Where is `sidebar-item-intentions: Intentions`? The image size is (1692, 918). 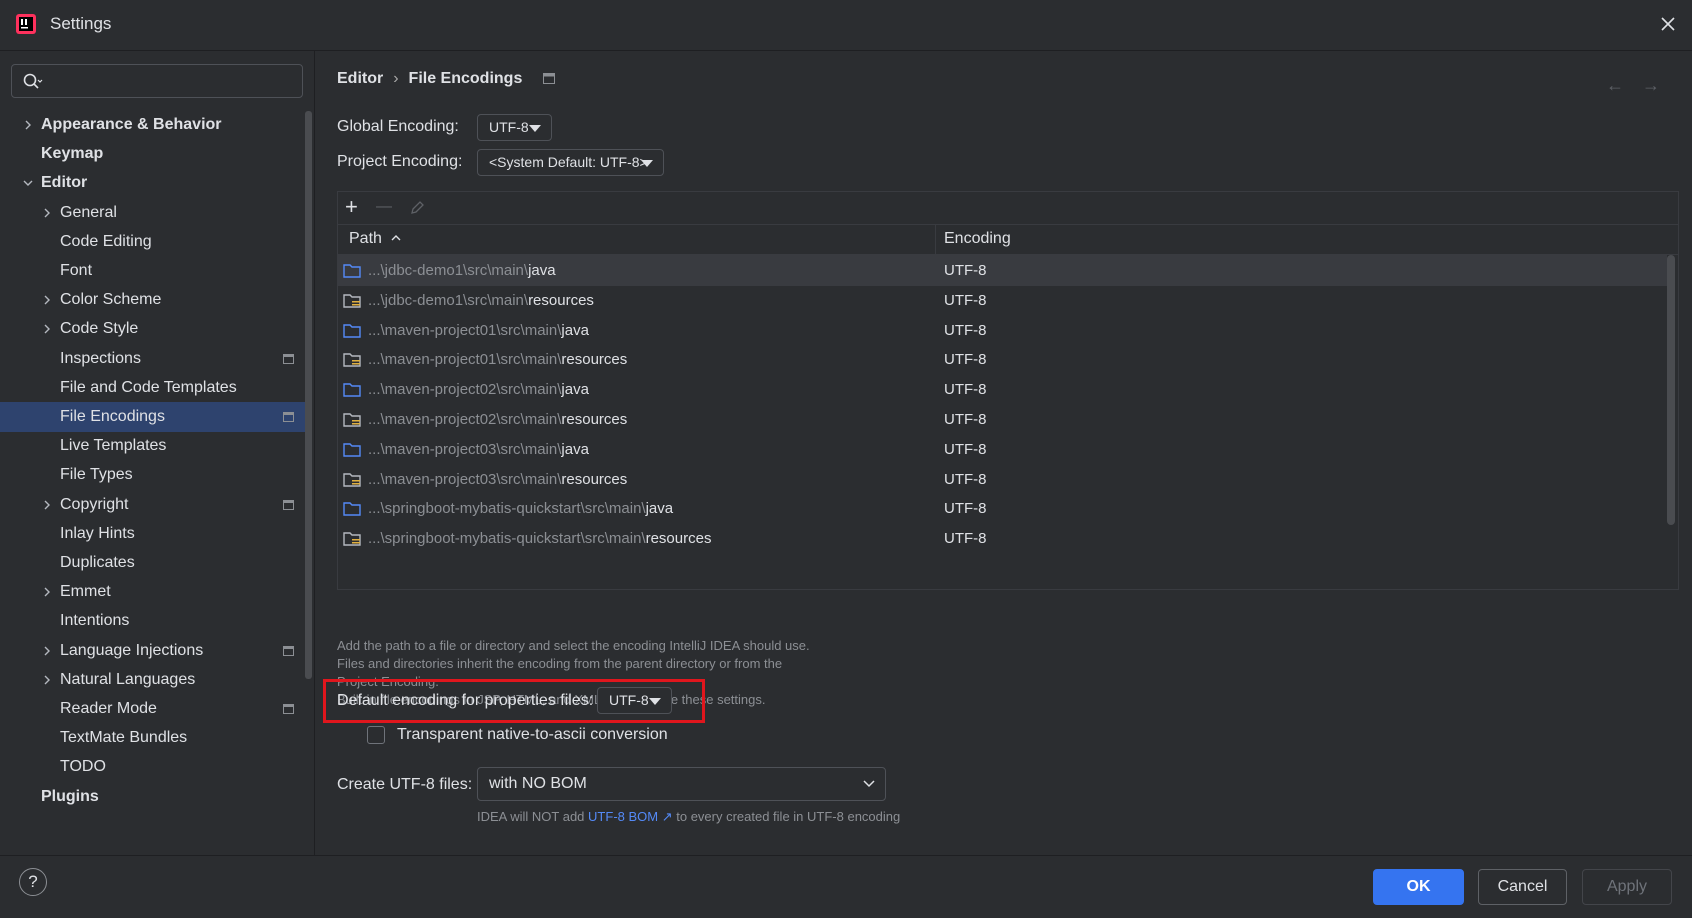
sidebar-item-intentions: Intentions is located at coordinates (152, 621).